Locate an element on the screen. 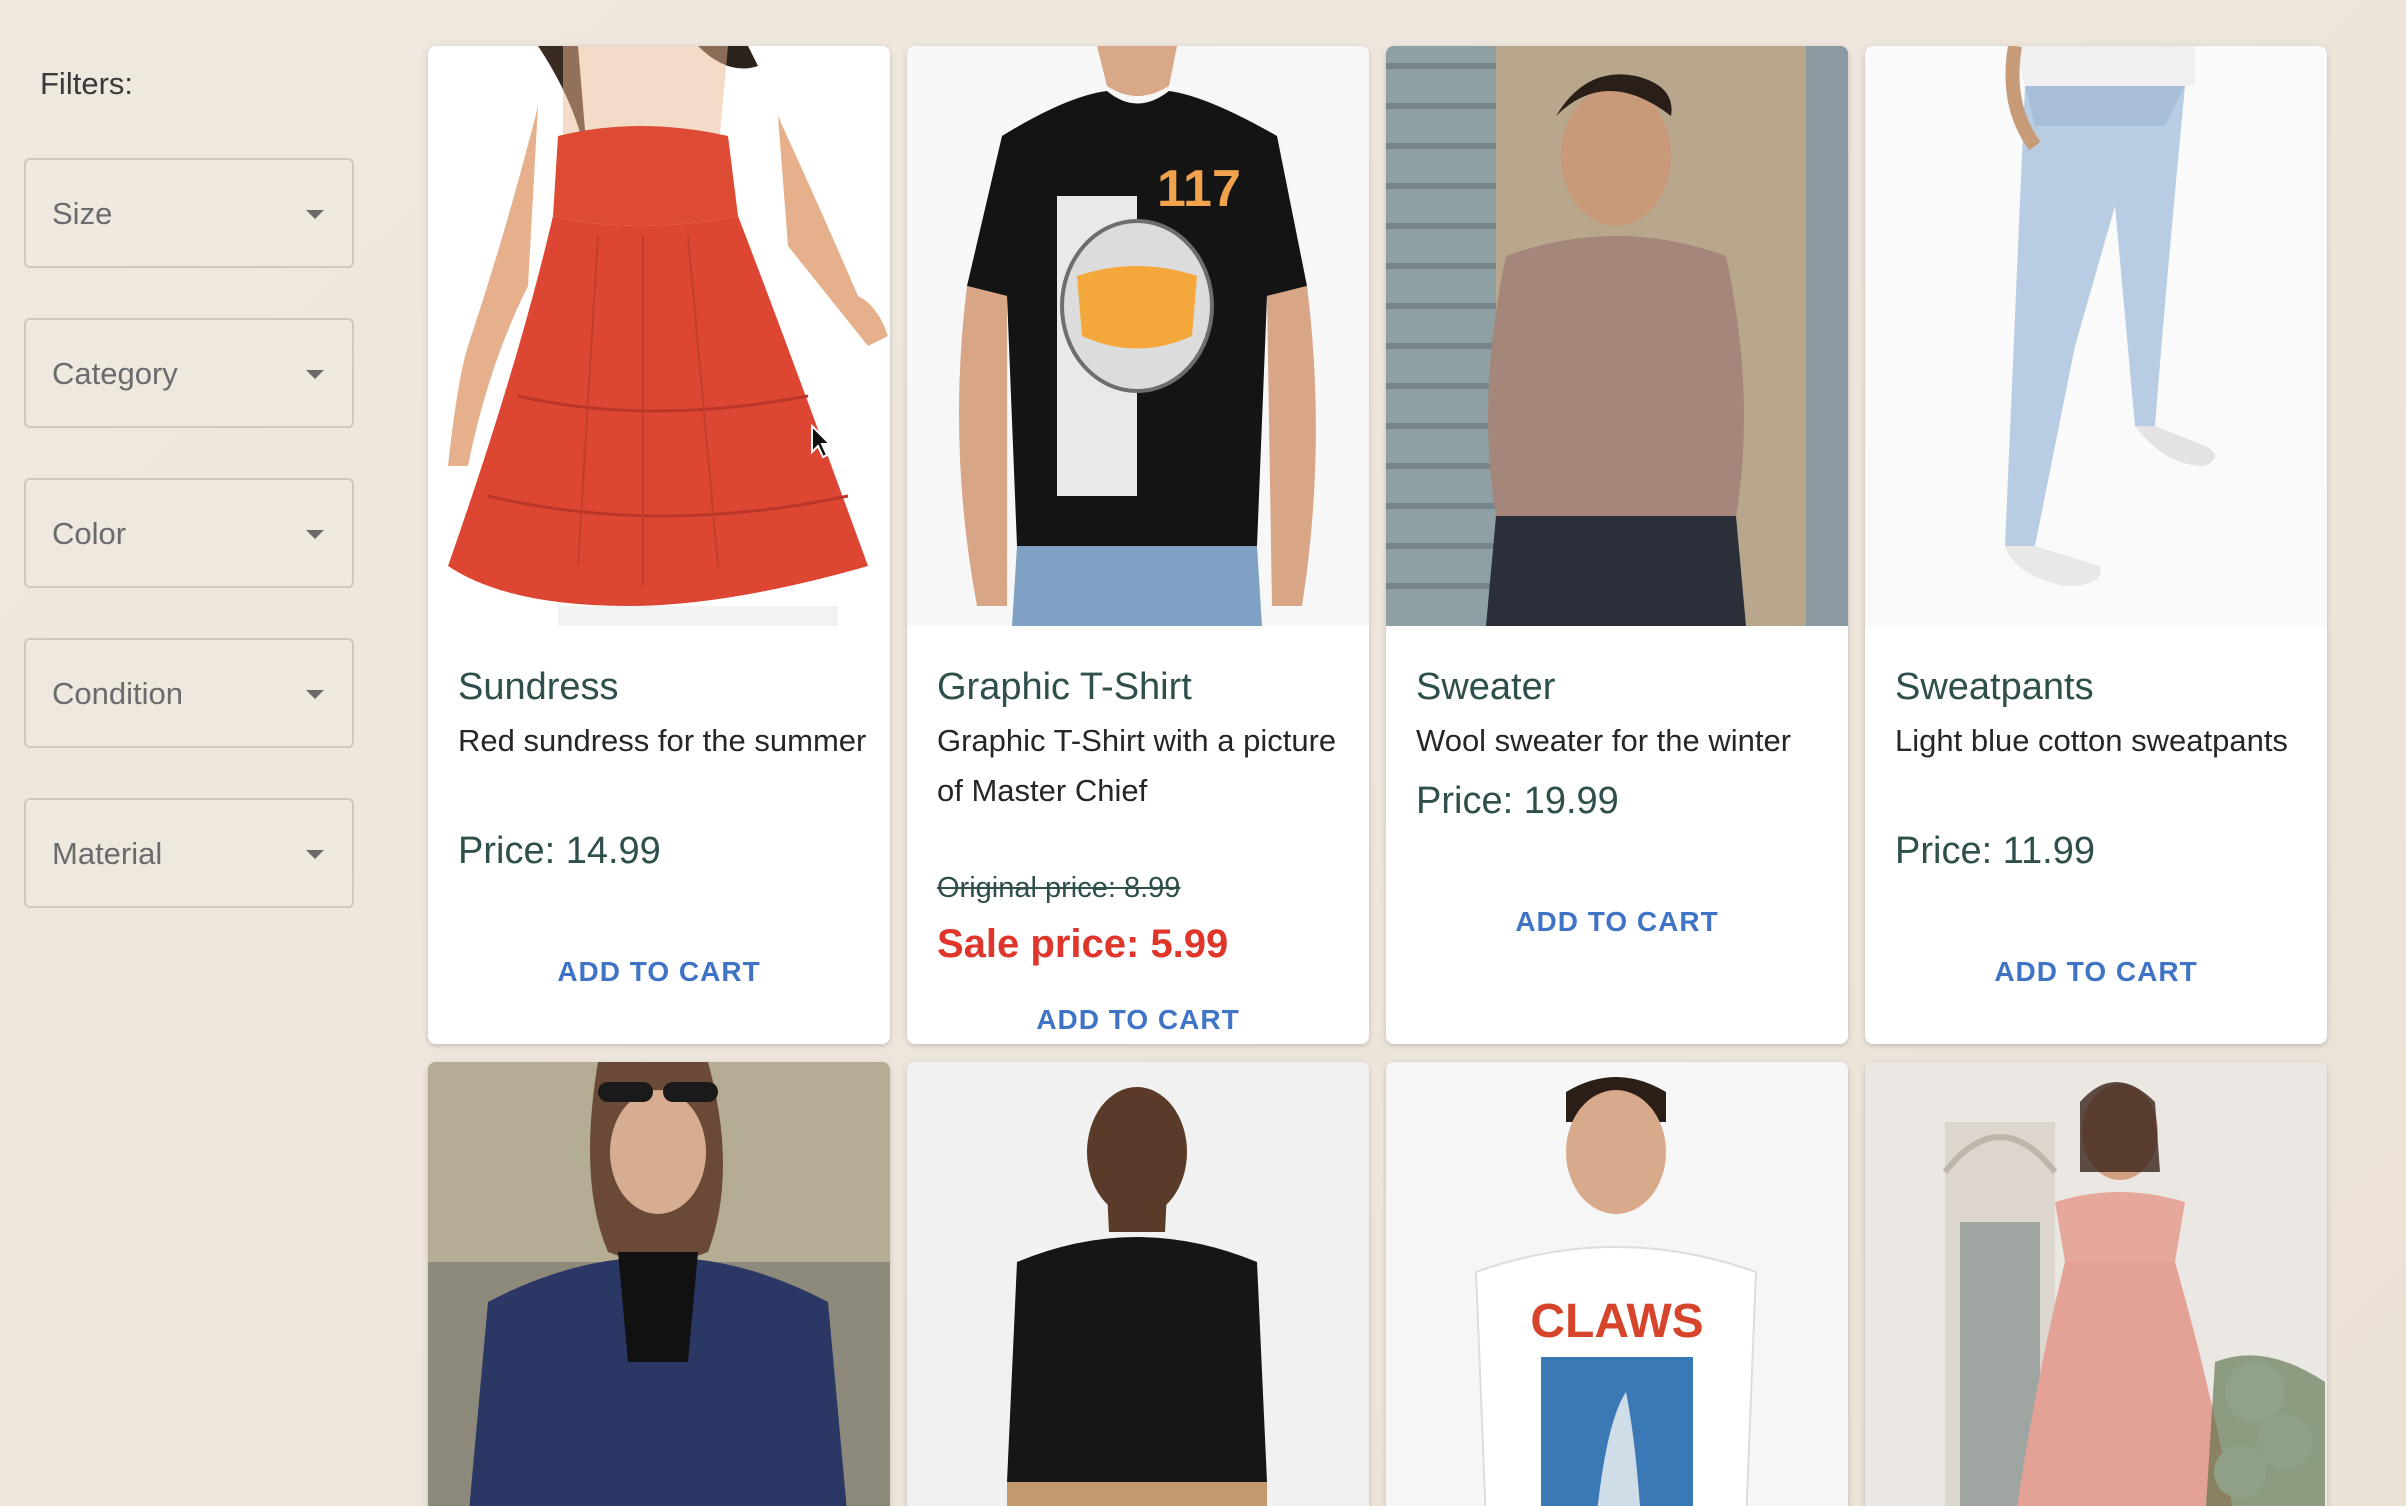  product-card-pink-dress is located at coordinates (2096, 1284).